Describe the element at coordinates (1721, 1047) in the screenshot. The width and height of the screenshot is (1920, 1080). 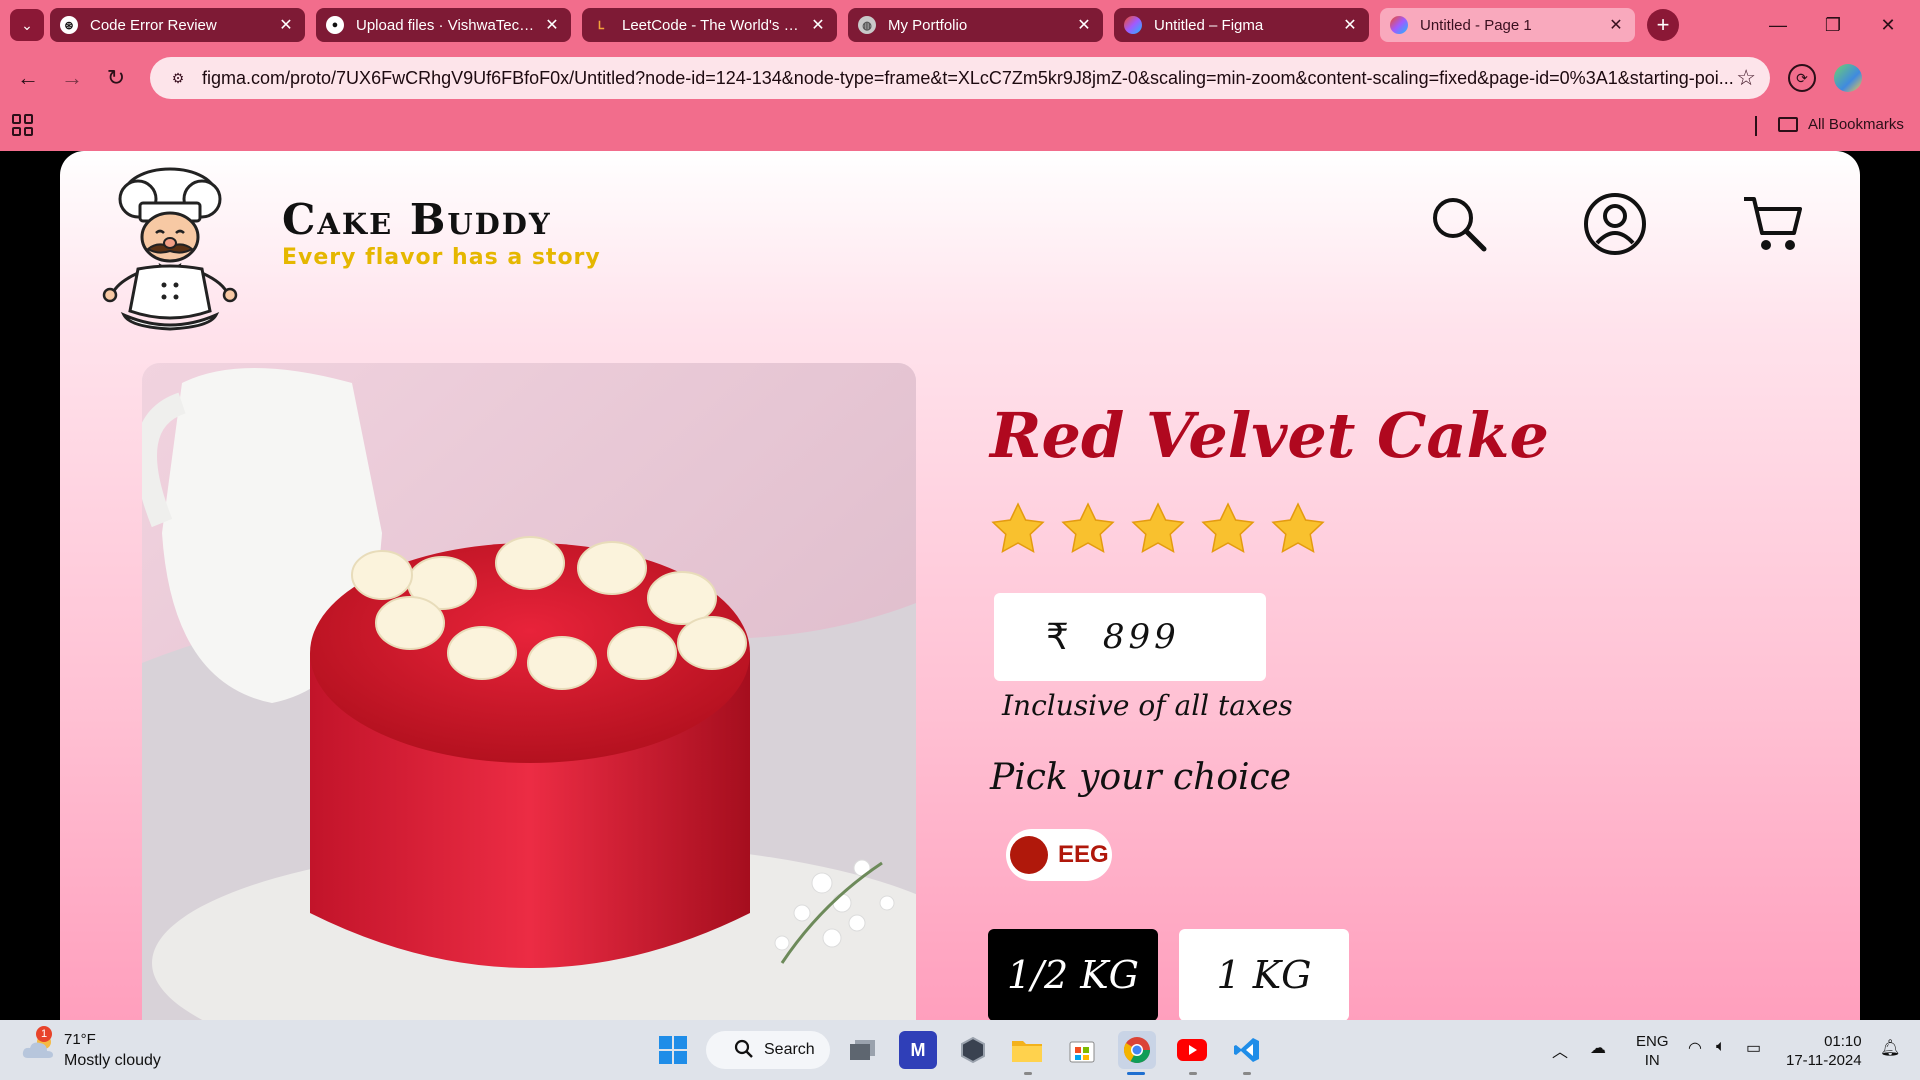
I see `volume-icon: 🔈︎` at that location.